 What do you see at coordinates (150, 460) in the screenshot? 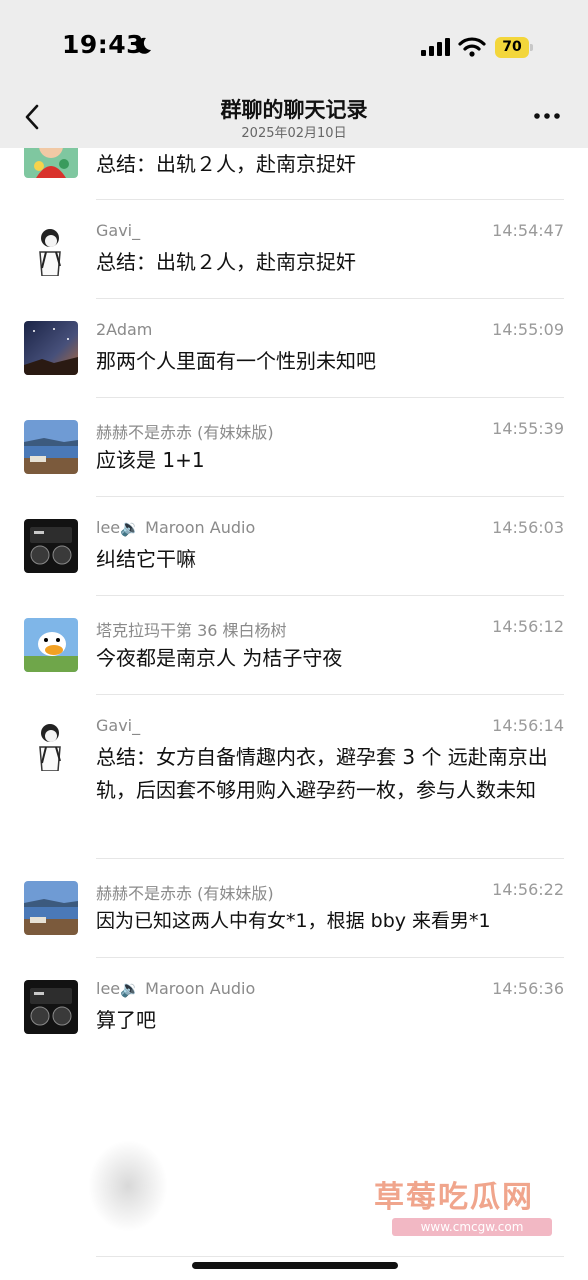
I see `message-text: 应该是 1+1` at bounding box center [150, 460].